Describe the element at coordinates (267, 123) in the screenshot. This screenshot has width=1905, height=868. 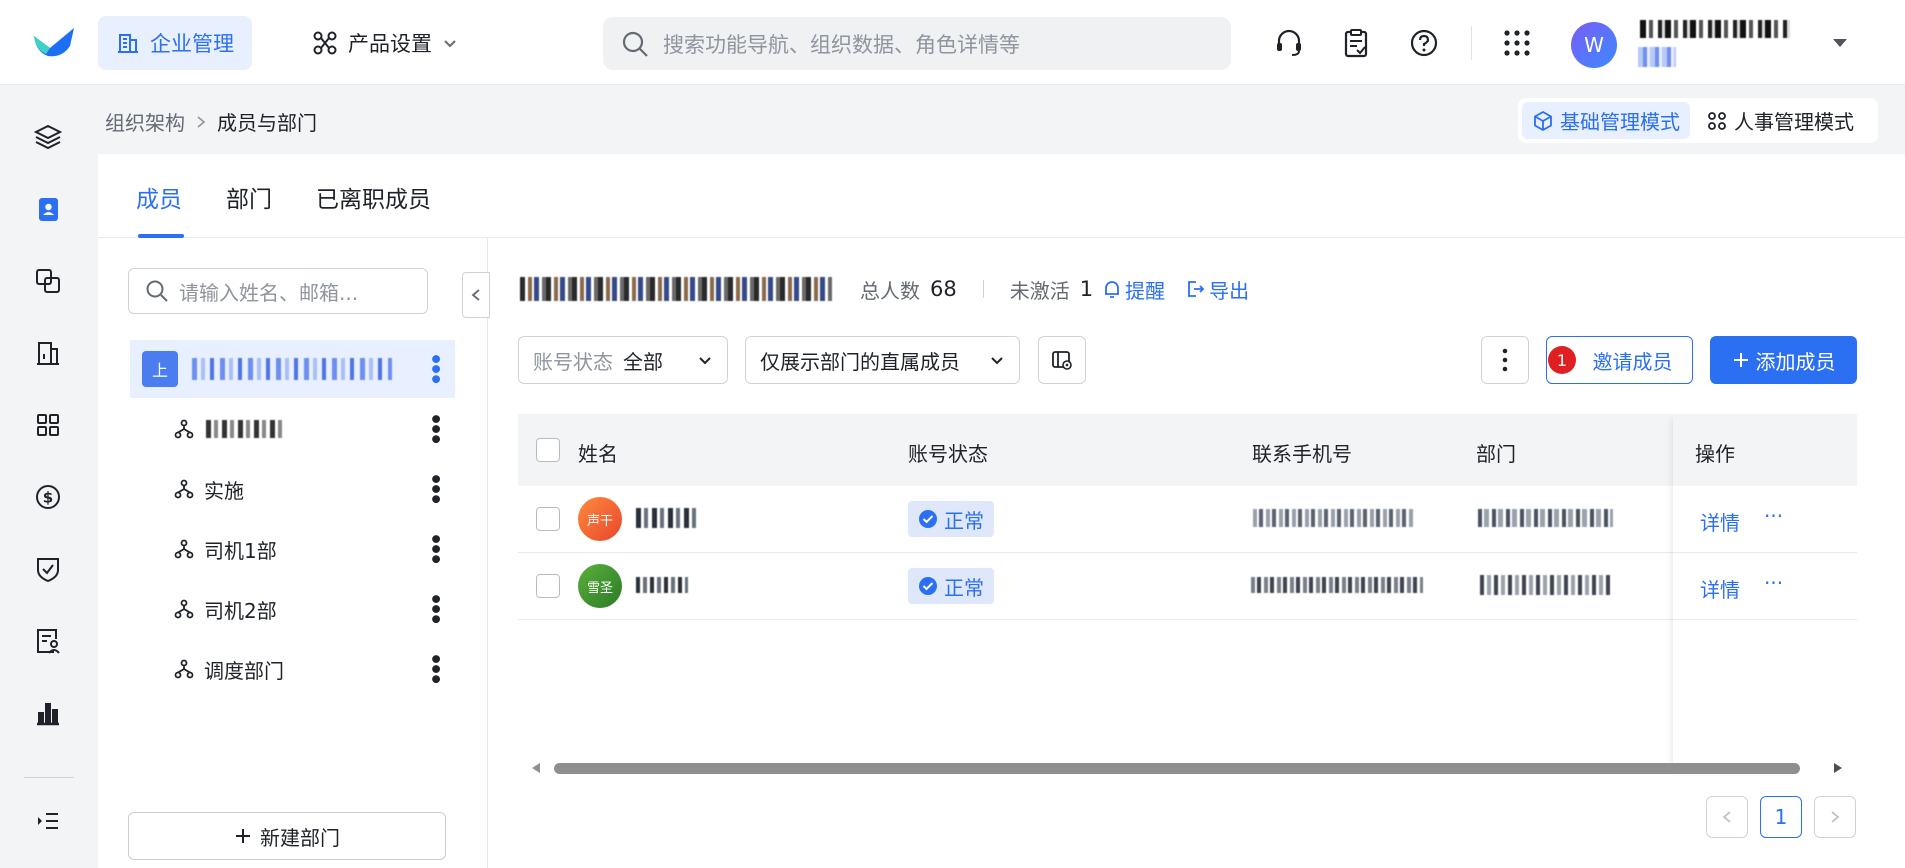
I see `breadcrumb-current: 成员与部门` at that location.